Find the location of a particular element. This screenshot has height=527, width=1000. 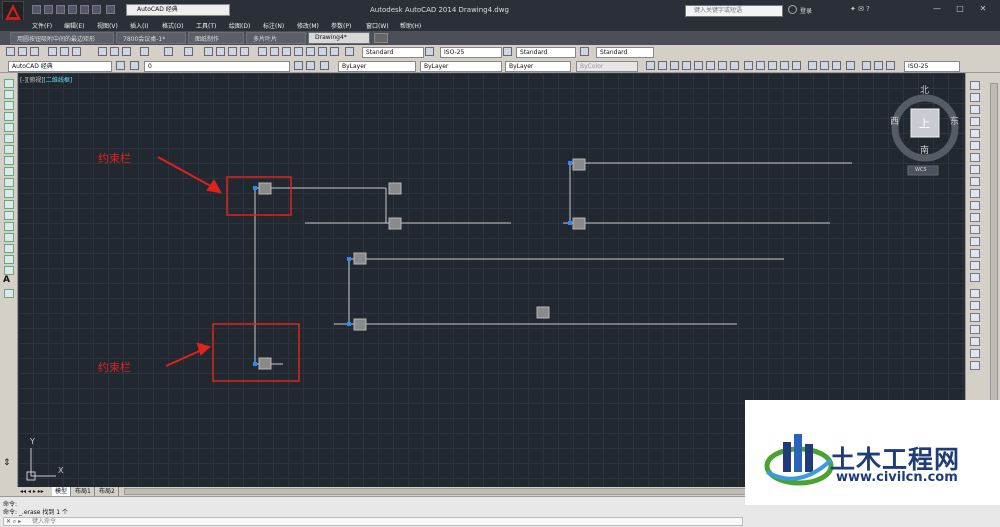

gradient-icon is located at coordinates (9, 248).